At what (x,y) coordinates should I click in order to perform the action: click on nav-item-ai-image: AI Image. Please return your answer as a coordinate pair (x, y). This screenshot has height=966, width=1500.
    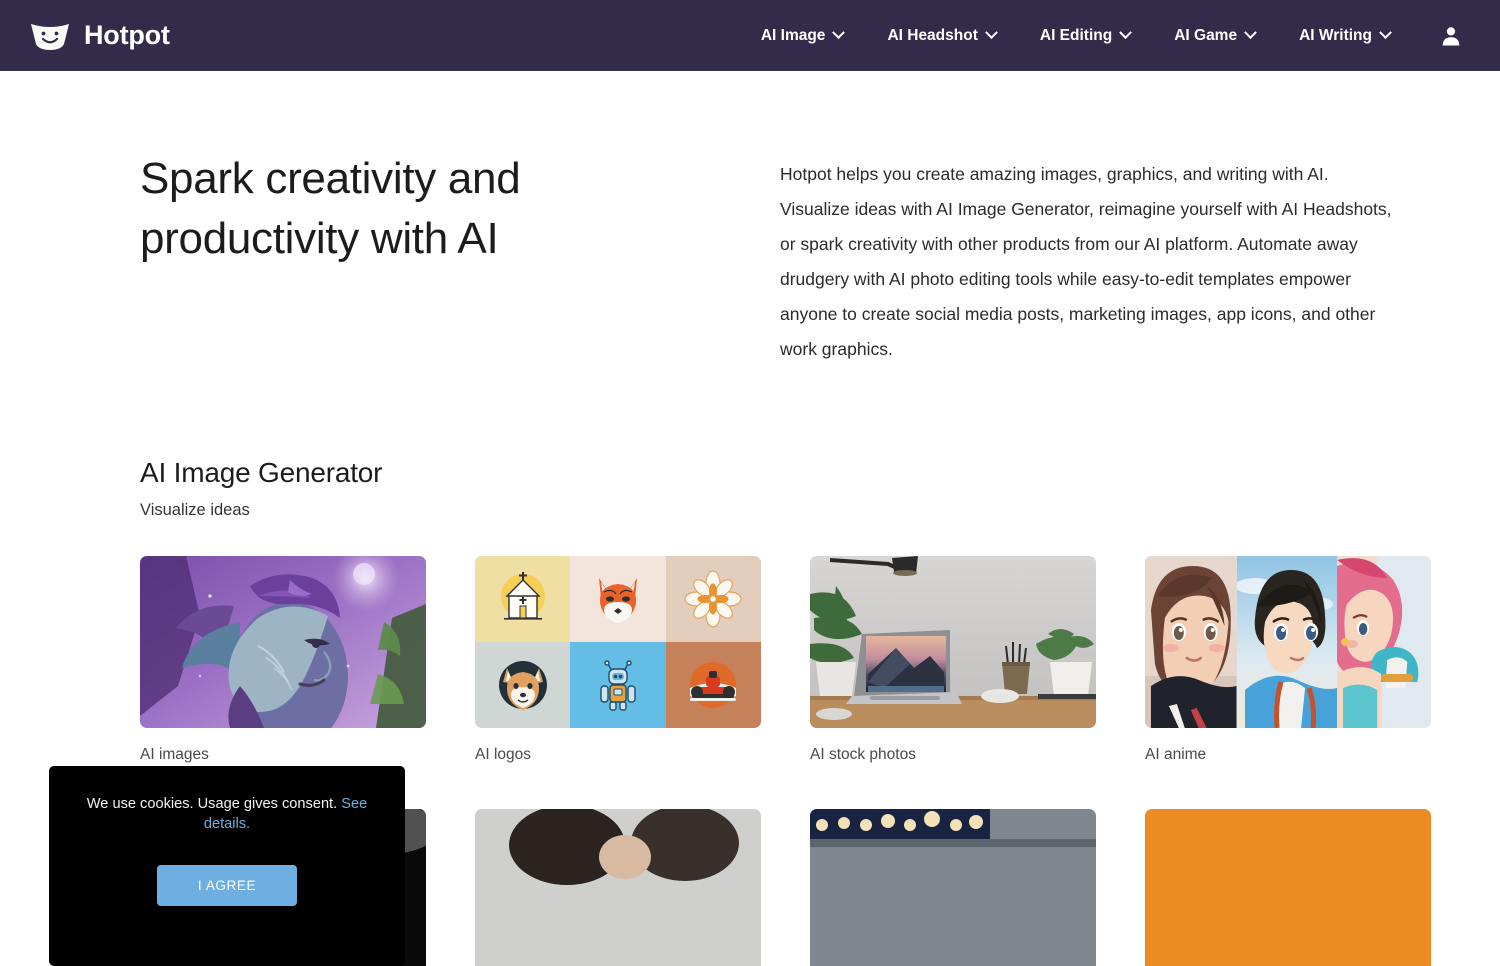
    Looking at the image, I should click on (802, 36).